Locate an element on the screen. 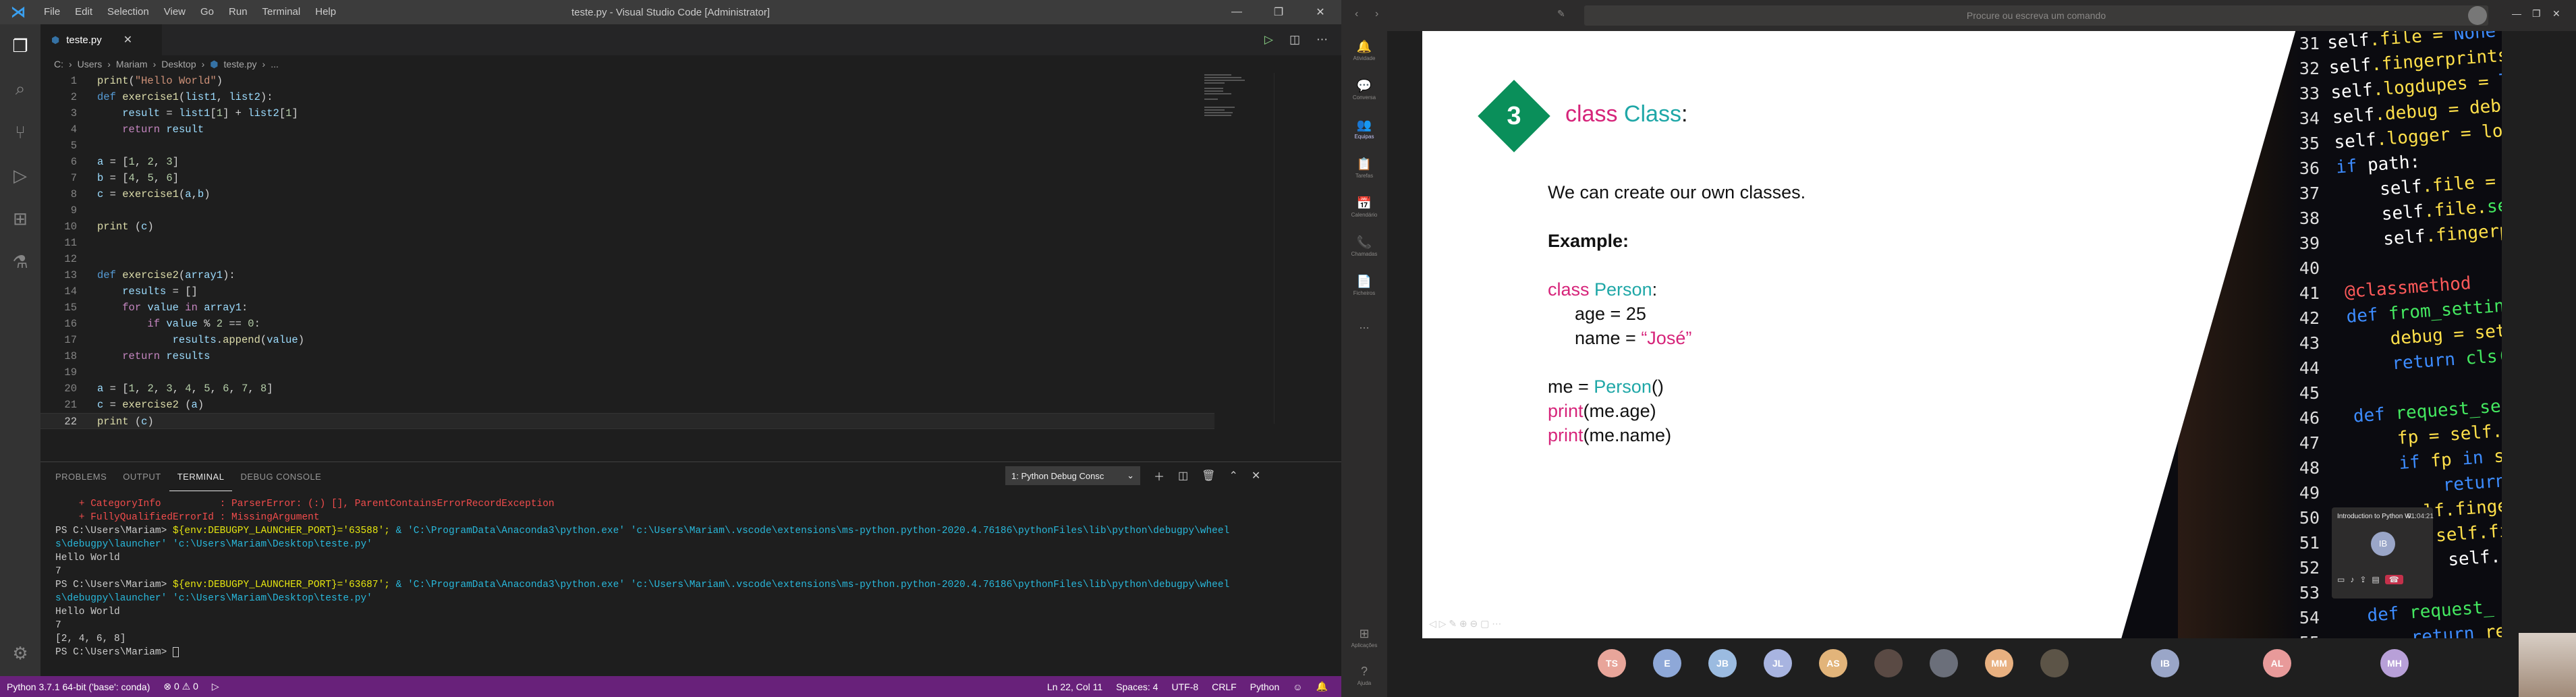 The width and height of the screenshot is (2576, 697). participant-avatar: TS is located at coordinates (1612, 663).